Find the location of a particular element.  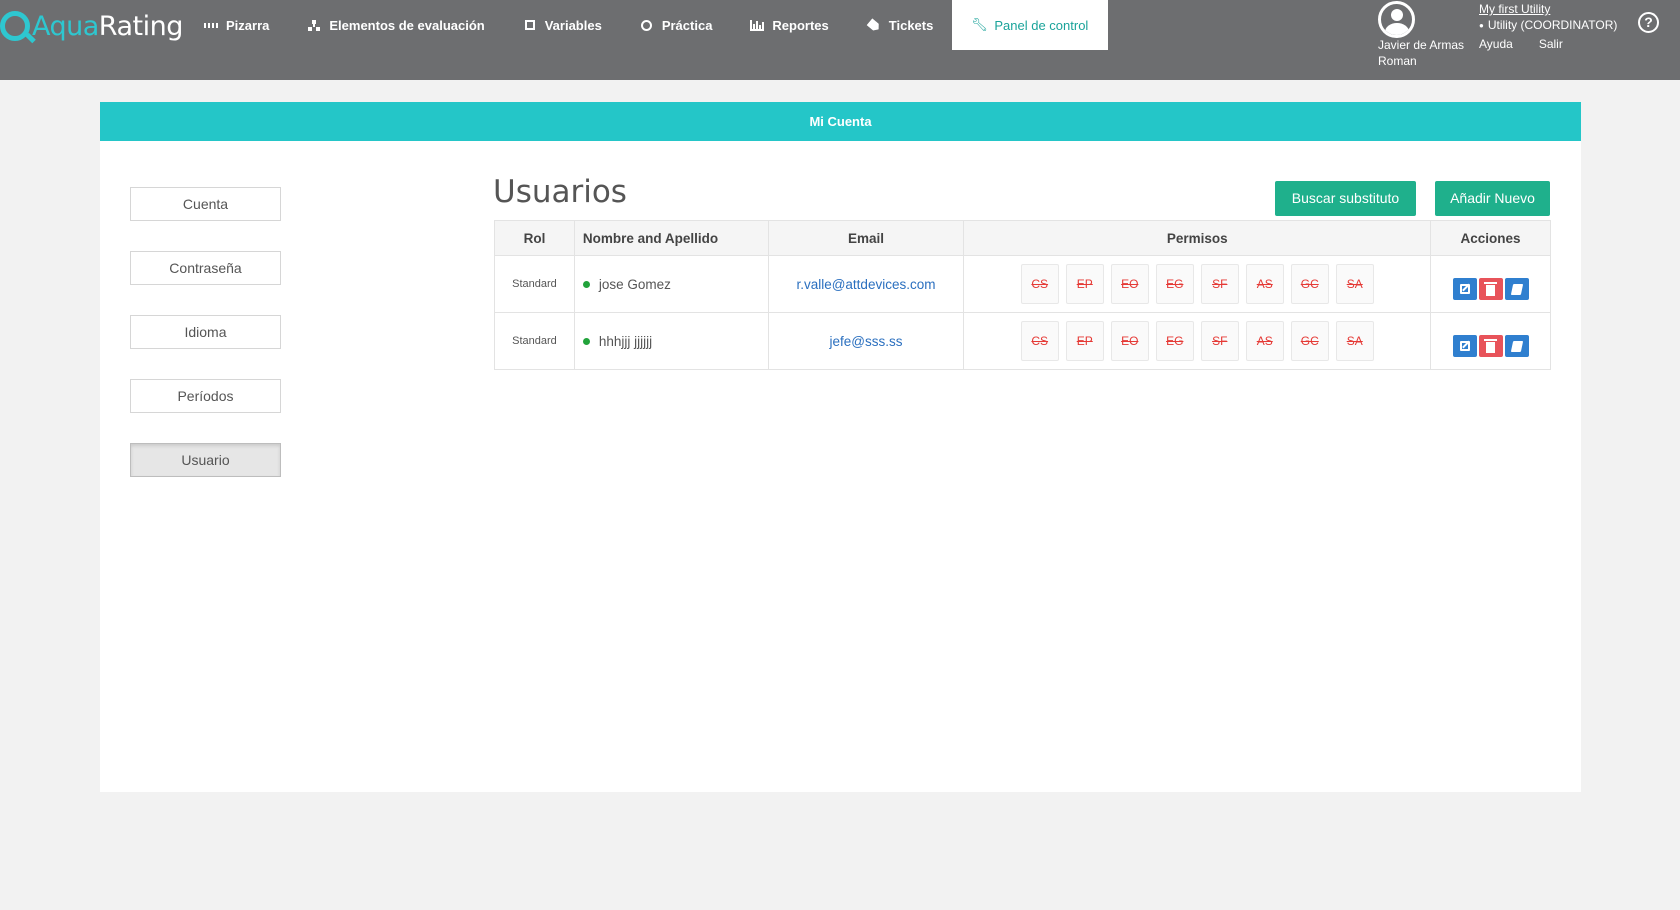

dashboard-icon is located at coordinates (211, 25).